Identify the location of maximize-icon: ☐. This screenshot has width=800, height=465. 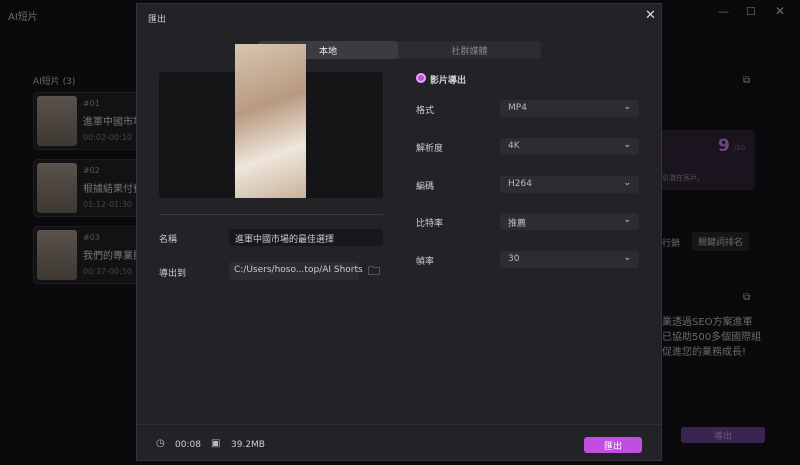
(751, 11).